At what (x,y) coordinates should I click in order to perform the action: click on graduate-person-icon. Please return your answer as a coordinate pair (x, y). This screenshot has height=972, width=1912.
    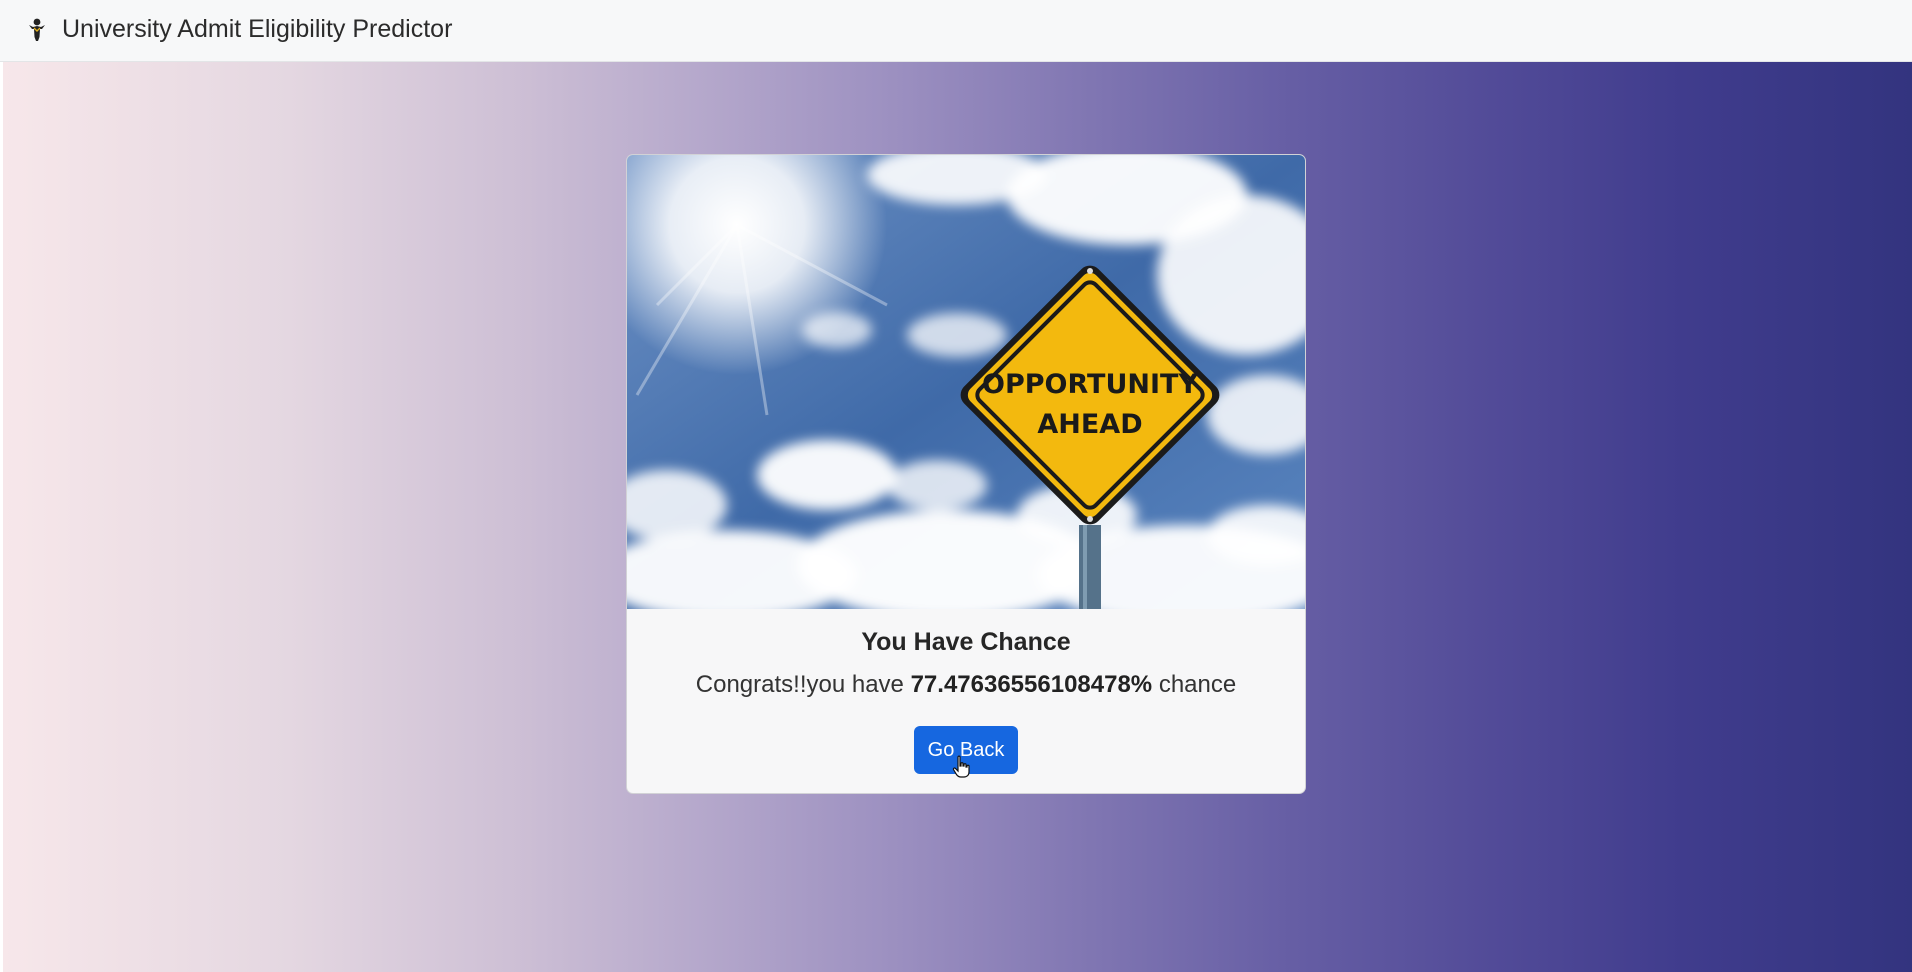
    Looking at the image, I should click on (37, 29).